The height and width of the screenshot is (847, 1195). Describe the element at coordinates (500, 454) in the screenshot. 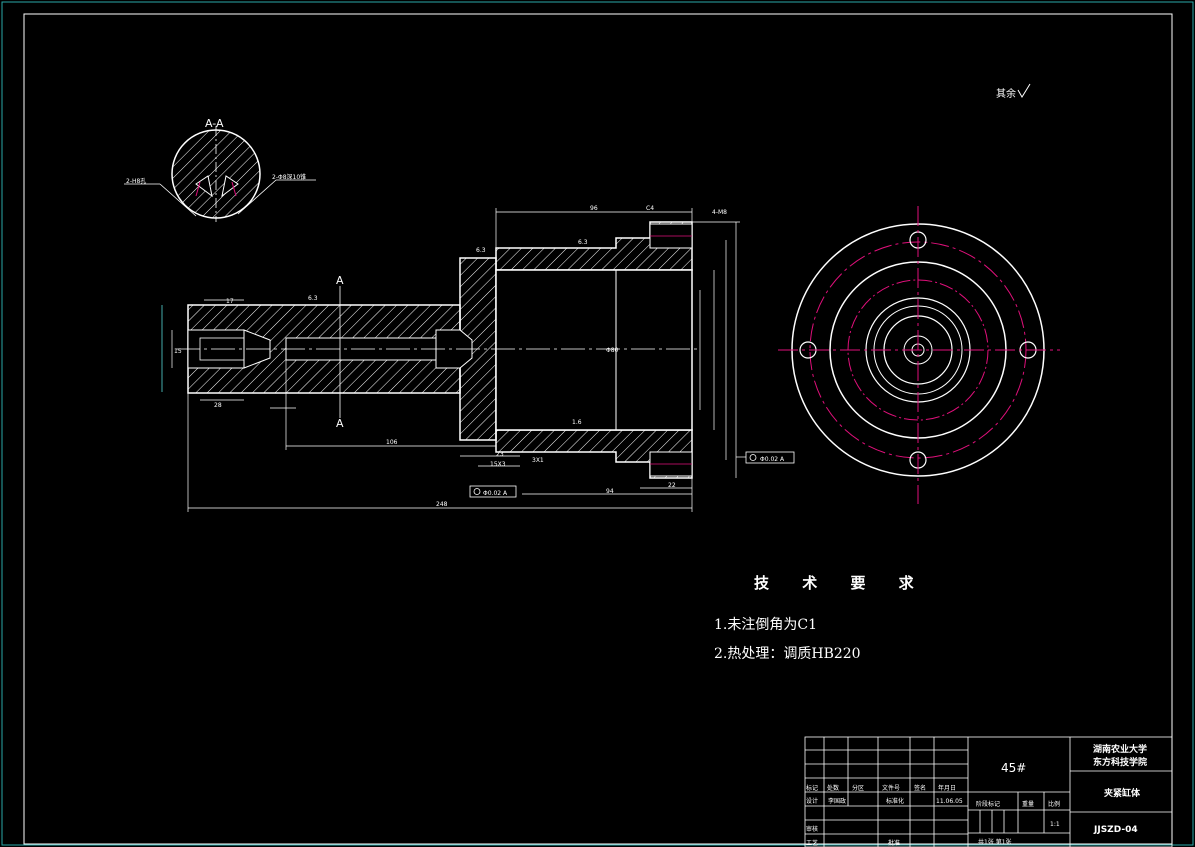

I see `dim-23: 23` at that location.